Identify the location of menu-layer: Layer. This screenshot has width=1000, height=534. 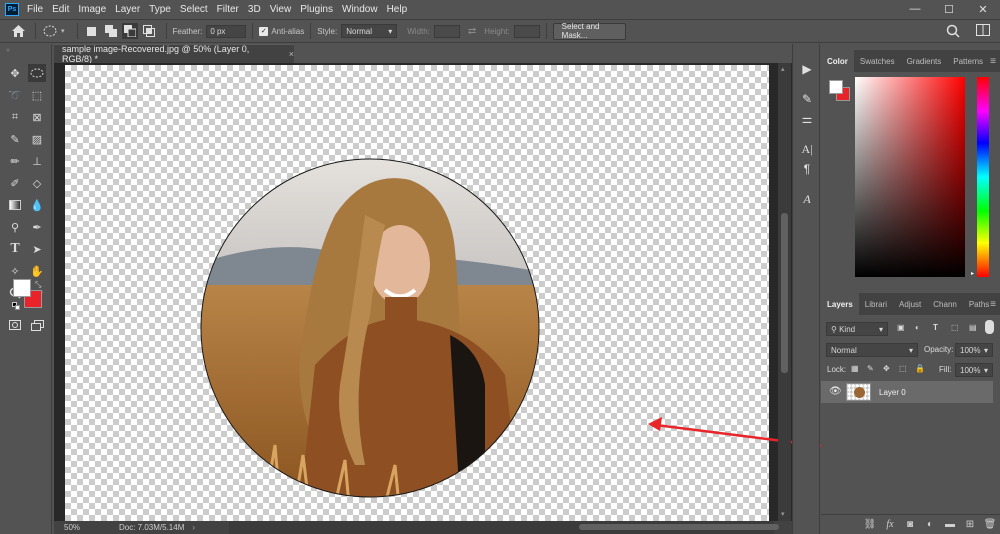
(127, 9).